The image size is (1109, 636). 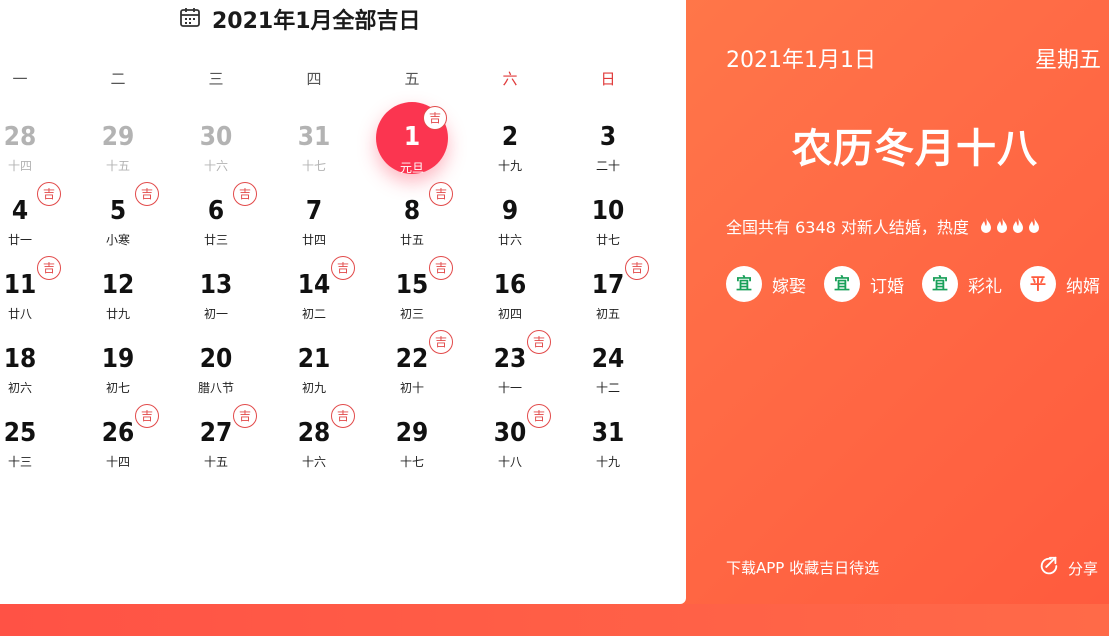 I want to click on day-cell: 5 小寒吉, so click(x=118, y=223).